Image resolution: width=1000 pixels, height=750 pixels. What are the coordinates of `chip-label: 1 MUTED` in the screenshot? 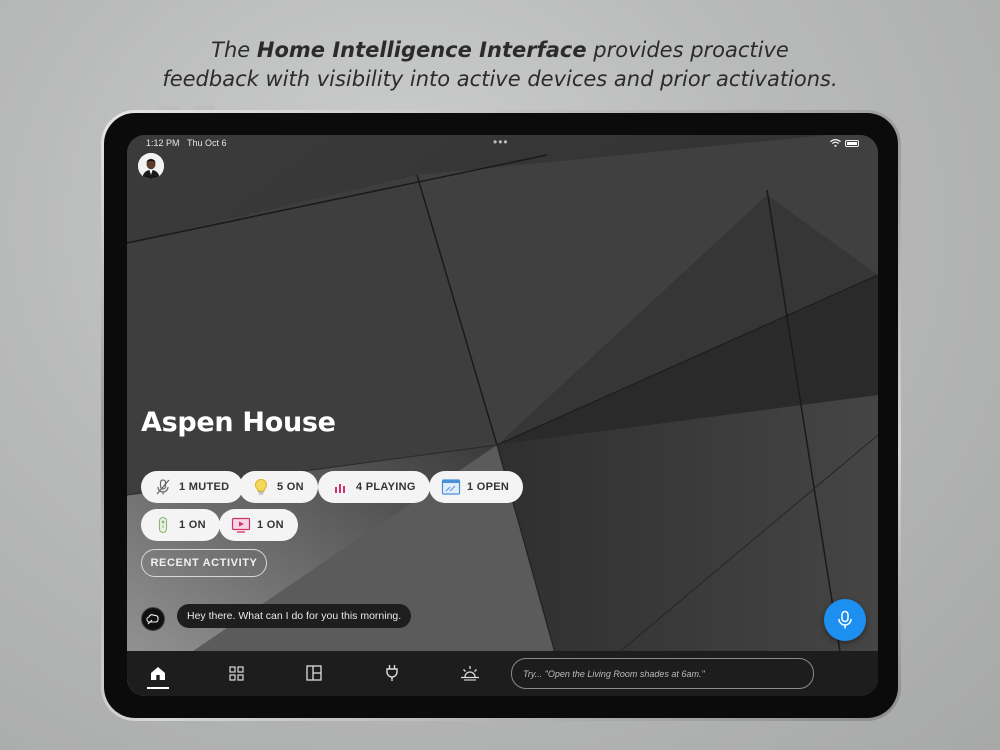 It's located at (204, 487).